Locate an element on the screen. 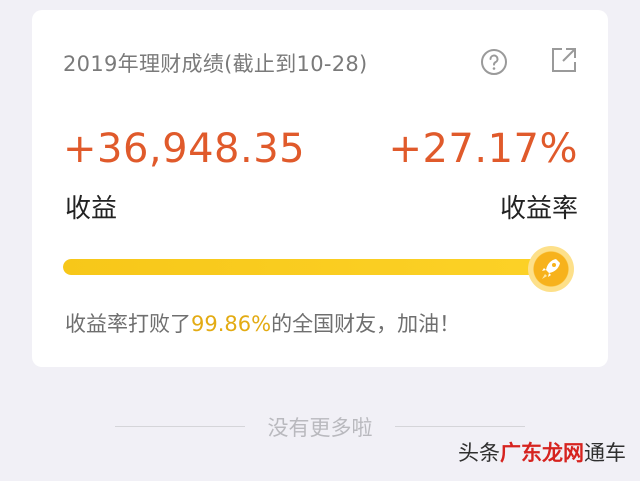  earnings-rate: +27.17% is located at coordinates (483, 149).